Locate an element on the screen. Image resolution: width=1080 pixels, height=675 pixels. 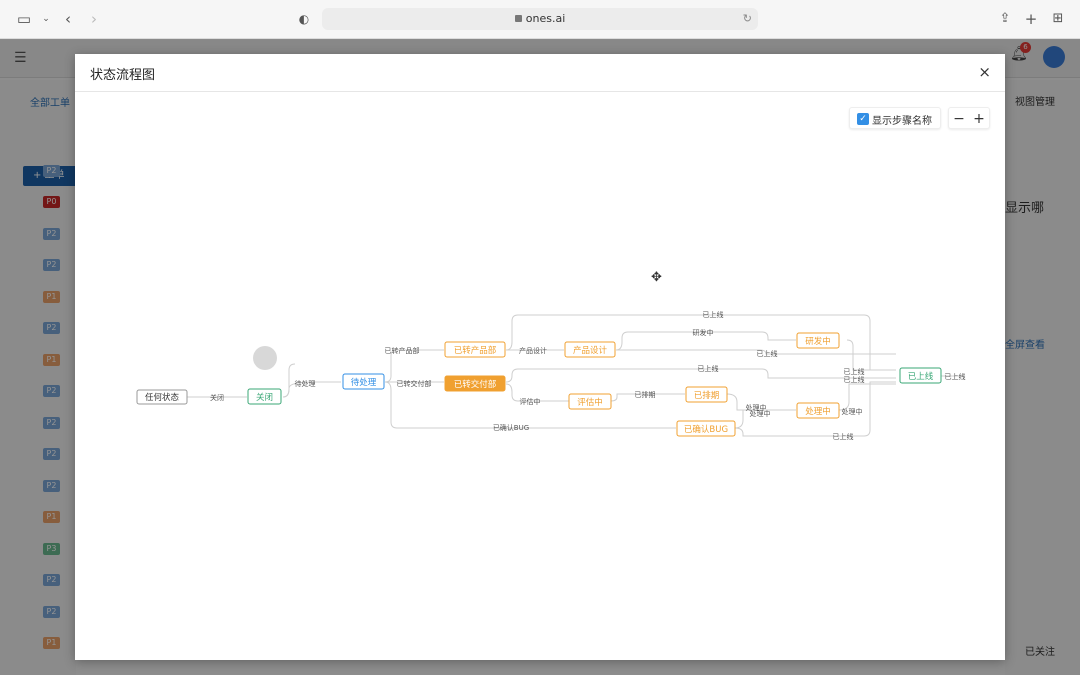
edge-process-online is located at coordinates (867, 397).